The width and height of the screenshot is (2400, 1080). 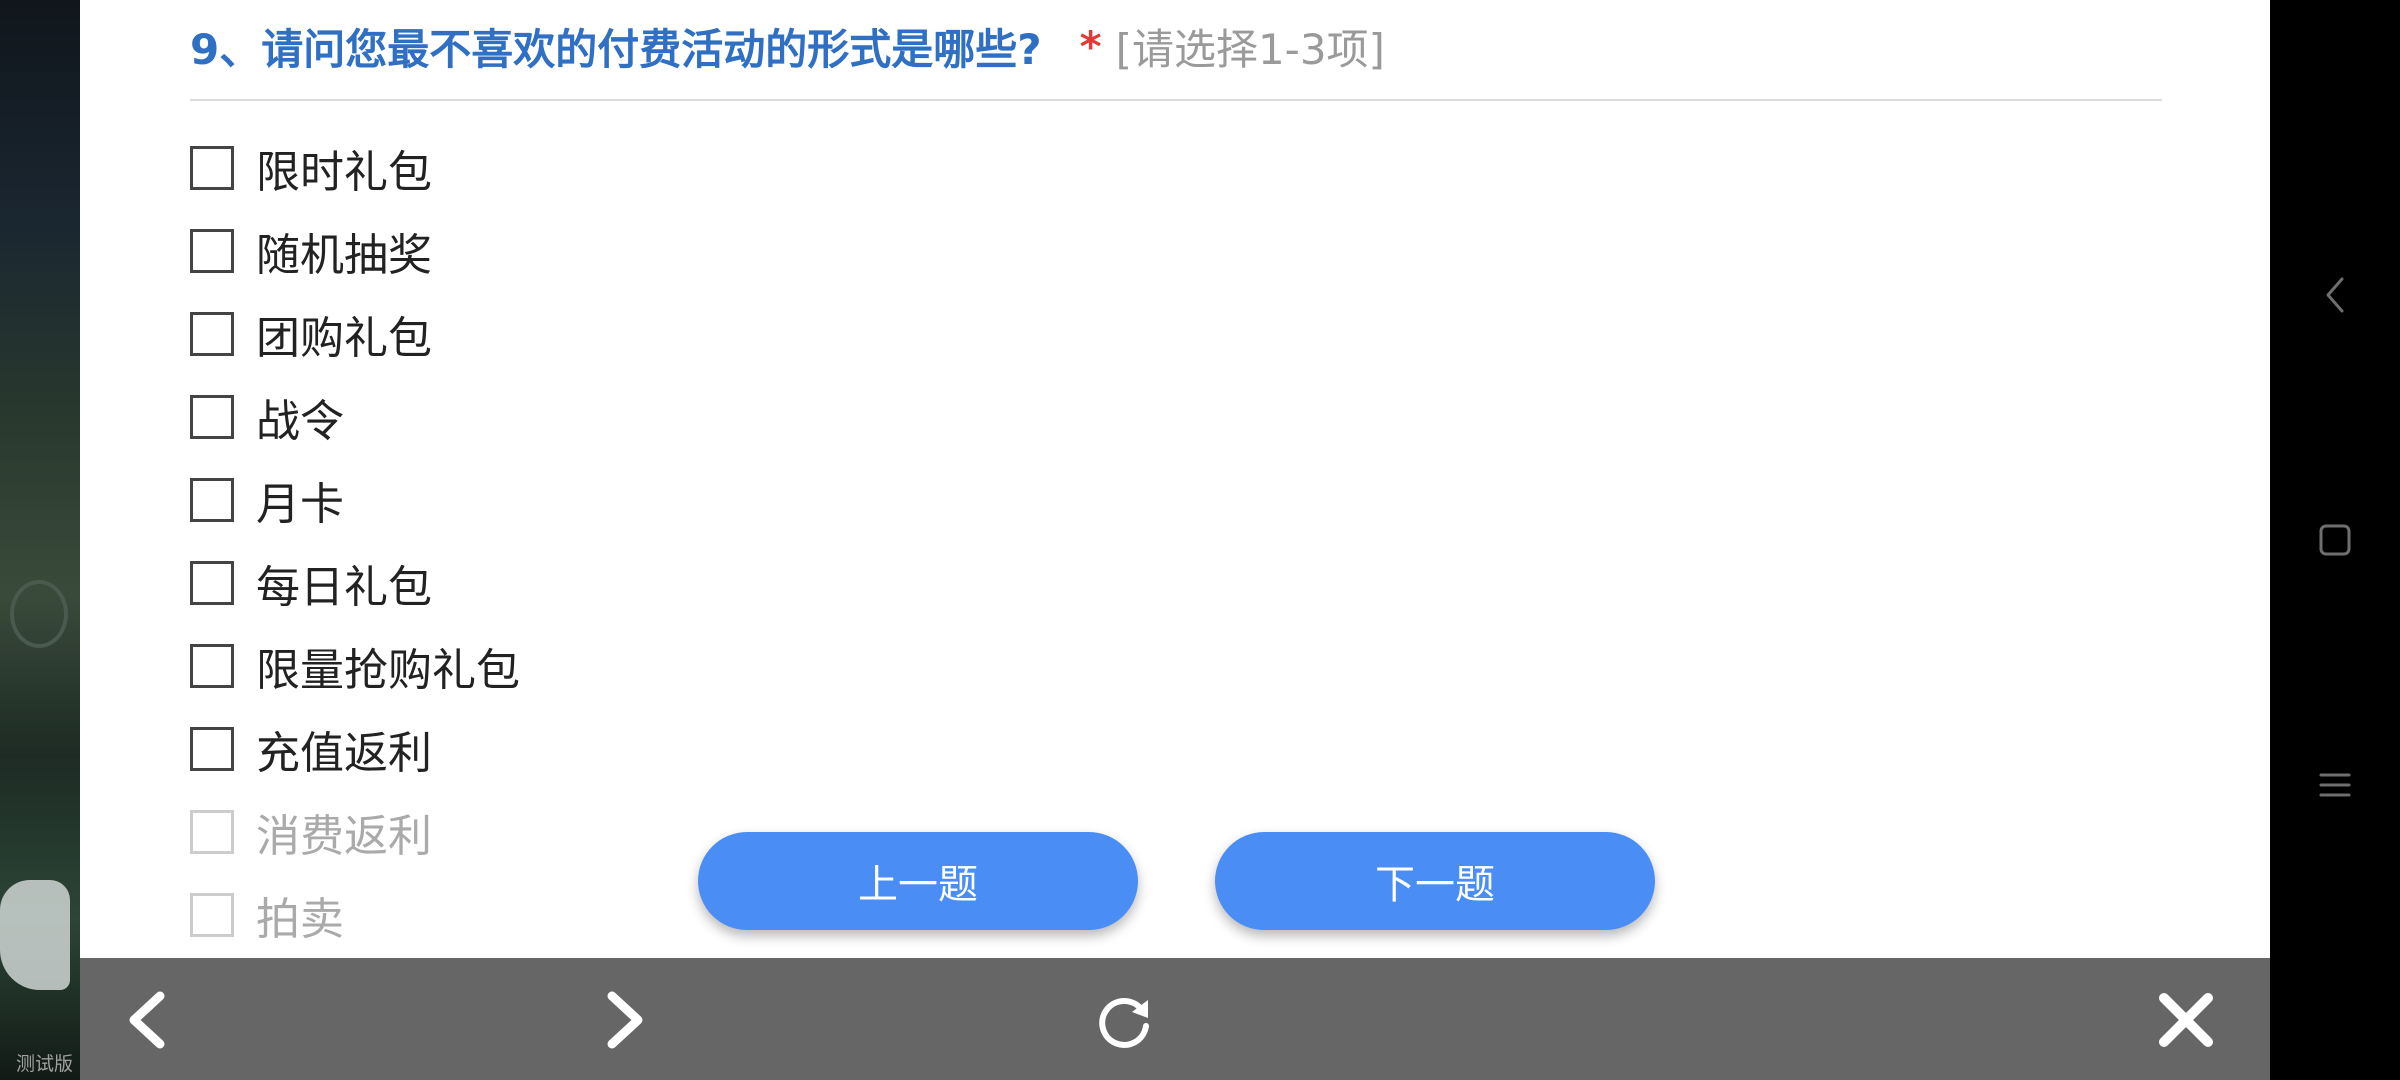 What do you see at coordinates (1250, 49) in the screenshot?
I see `selection-hint: [请选择1-3项]` at bounding box center [1250, 49].